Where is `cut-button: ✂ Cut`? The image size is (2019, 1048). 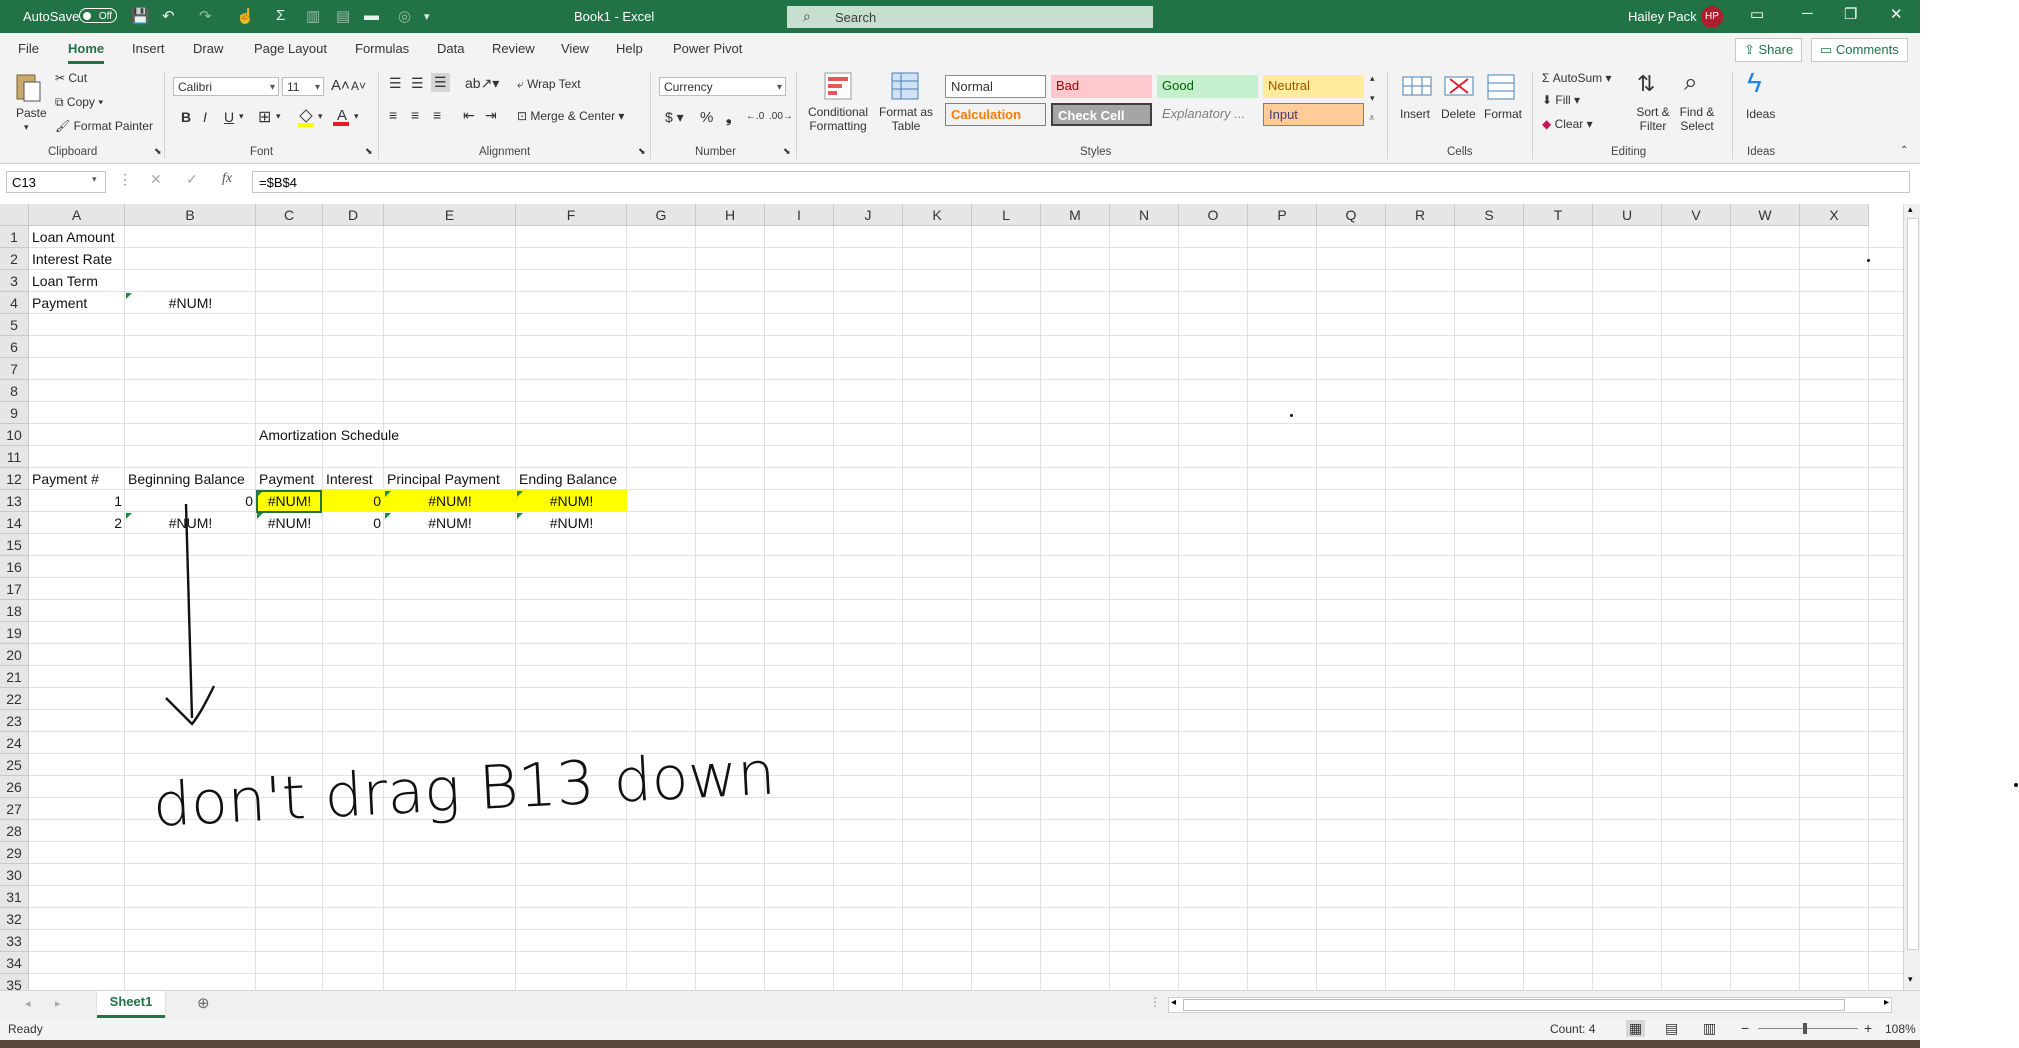 cut-button: ✂ Cut is located at coordinates (71, 78).